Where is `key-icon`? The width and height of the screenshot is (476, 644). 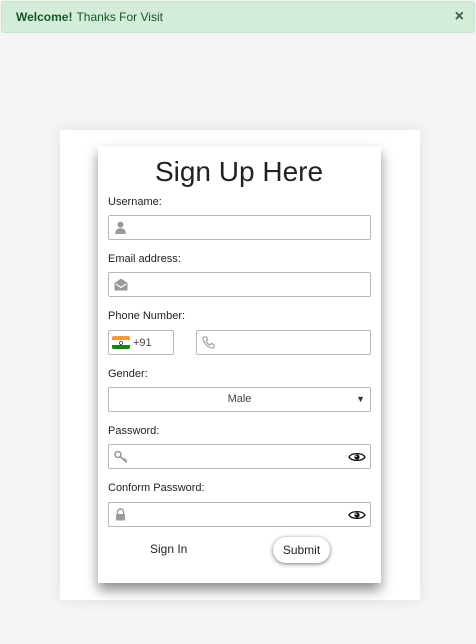 key-icon is located at coordinates (121, 456).